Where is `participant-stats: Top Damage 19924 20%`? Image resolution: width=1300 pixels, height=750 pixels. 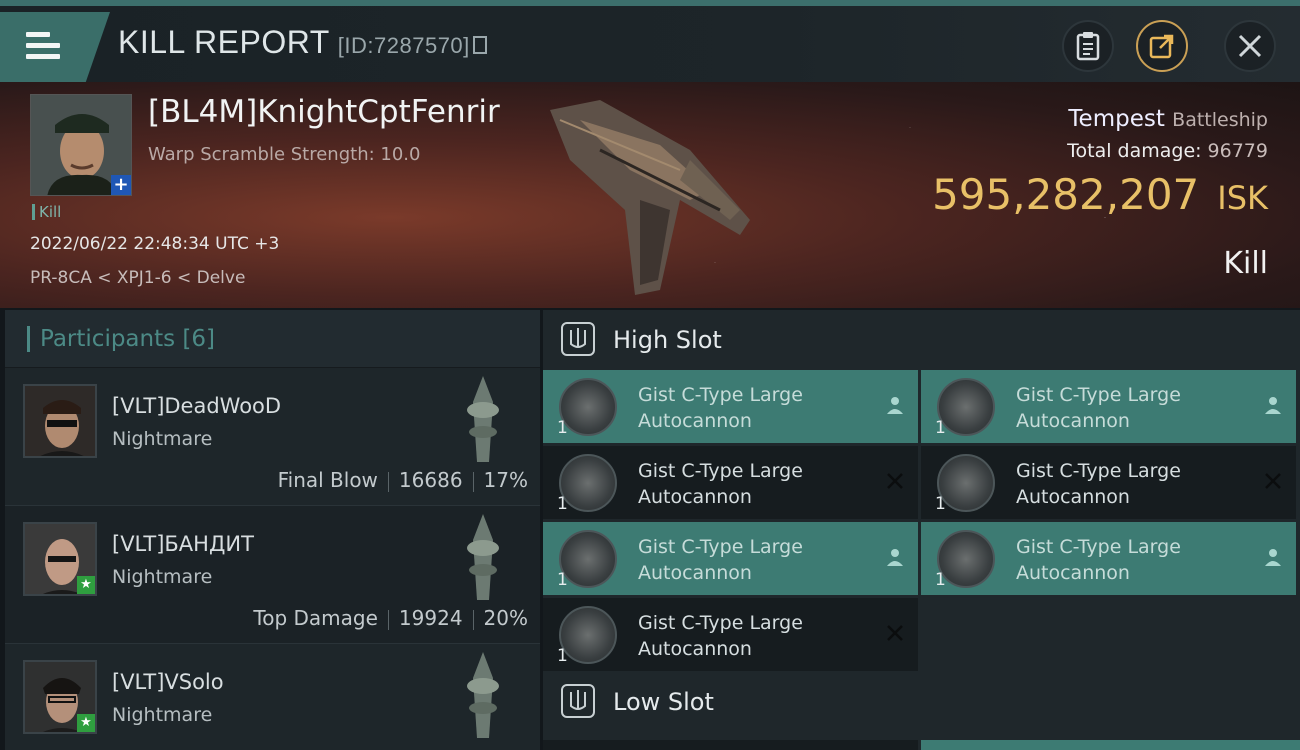
participant-stats: Top Damage 19924 20% is located at coordinates (390, 618).